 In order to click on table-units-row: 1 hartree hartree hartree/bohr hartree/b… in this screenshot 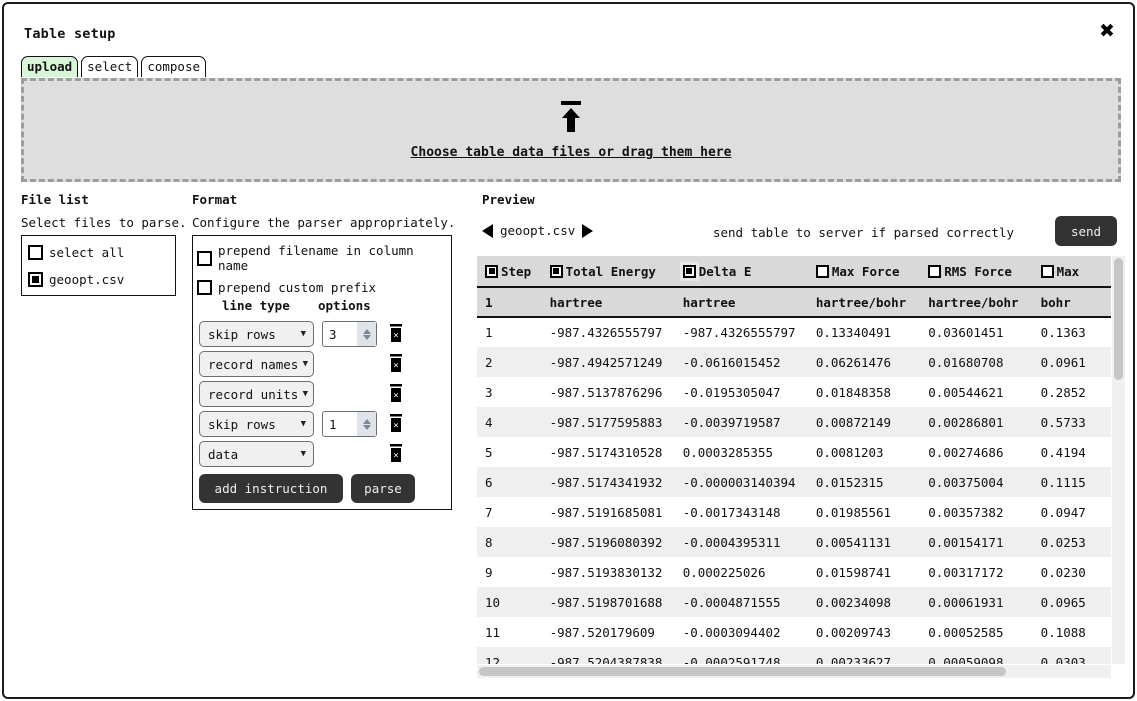, I will do `click(794, 302)`.